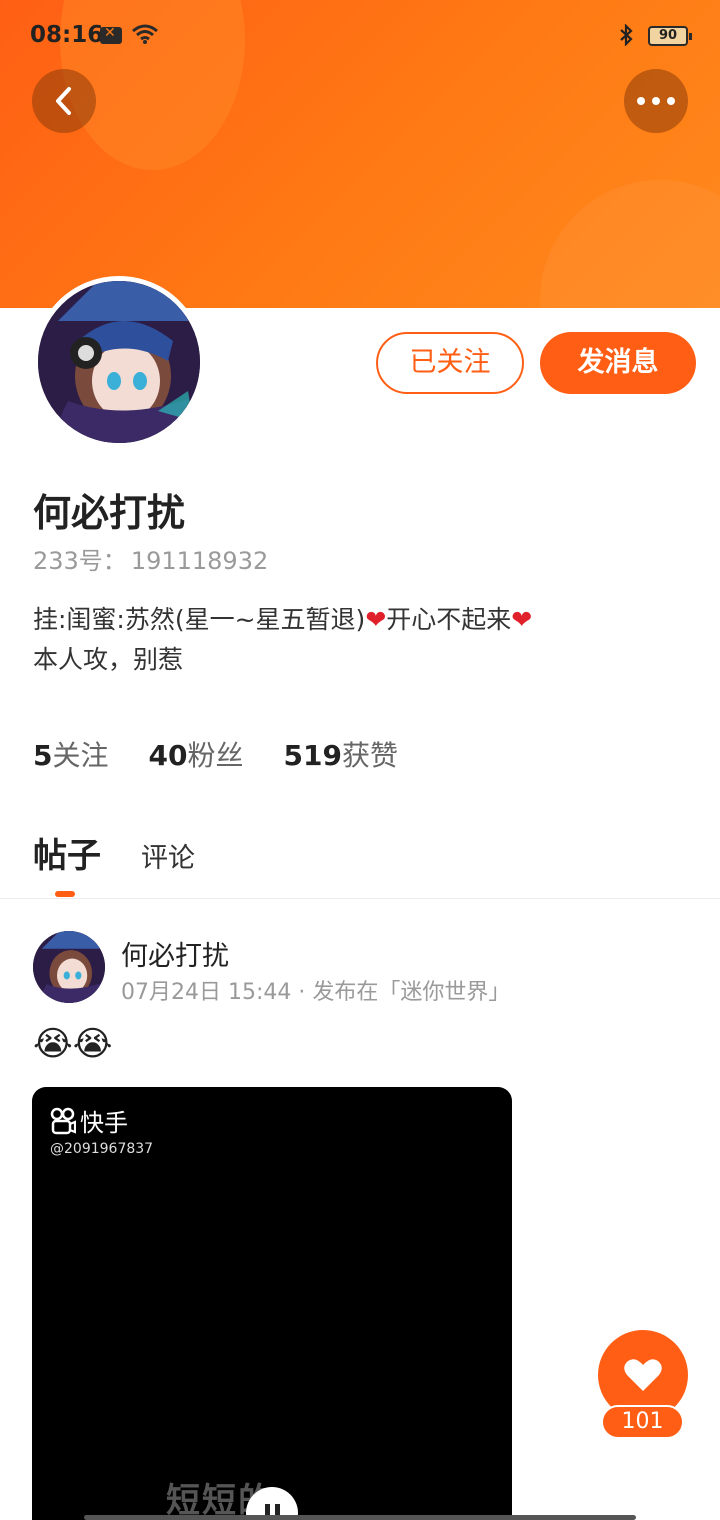 The image size is (720, 1520). Describe the element at coordinates (108, 659) in the screenshot. I see `bio-line-2: 本人攻，别惹` at that location.